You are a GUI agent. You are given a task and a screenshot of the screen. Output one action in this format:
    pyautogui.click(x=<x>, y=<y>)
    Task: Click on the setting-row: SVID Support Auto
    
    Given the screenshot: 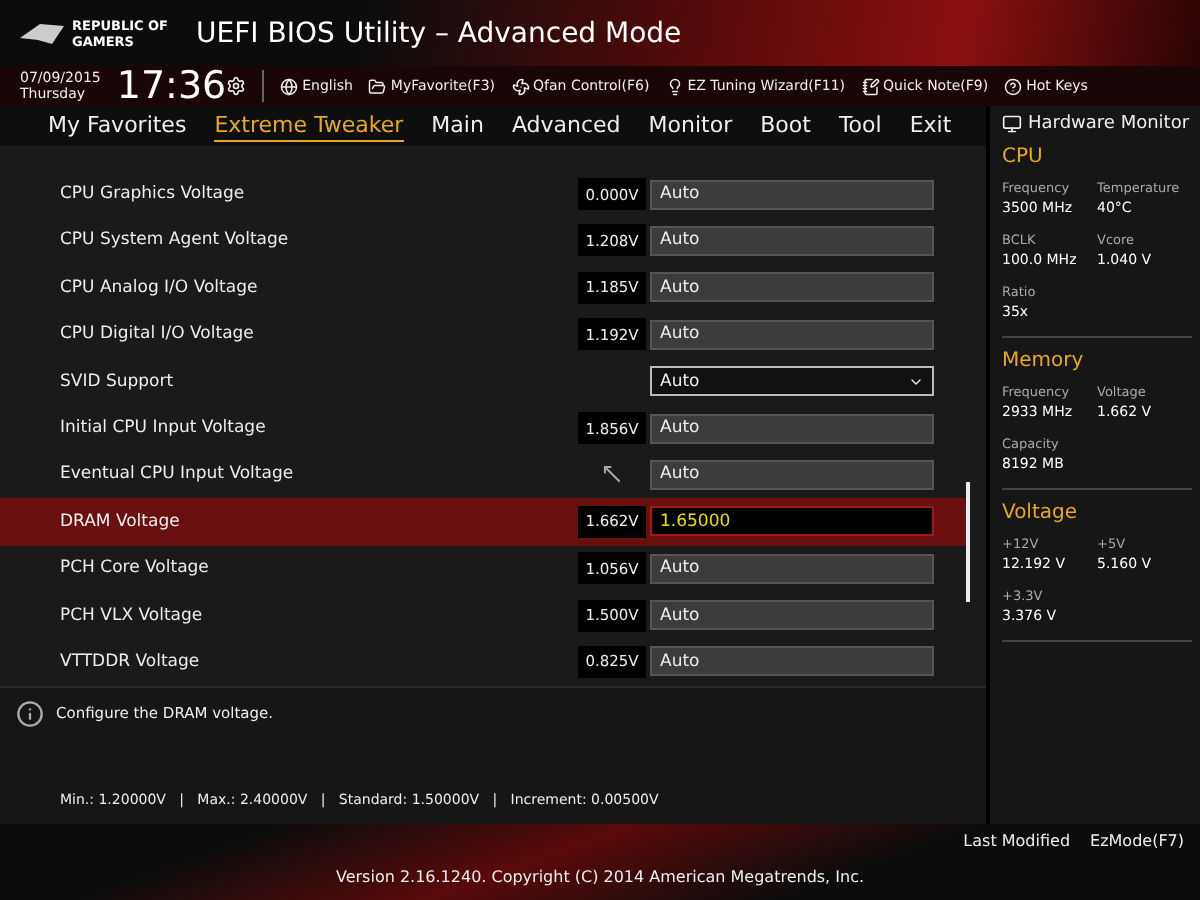 What is the action you would take?
    pyautogui.click(x=485, y=381)
    